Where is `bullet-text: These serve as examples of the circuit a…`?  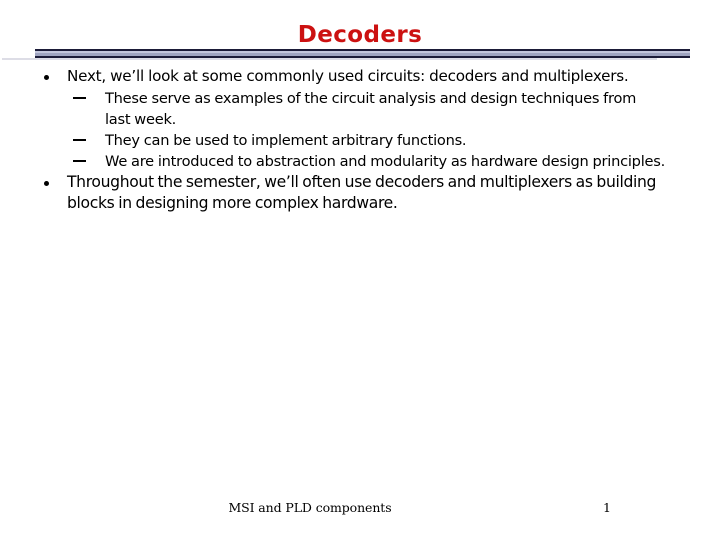 bullet-text: These serve as examples of the circuit a… is located at coordinates (371, 108).